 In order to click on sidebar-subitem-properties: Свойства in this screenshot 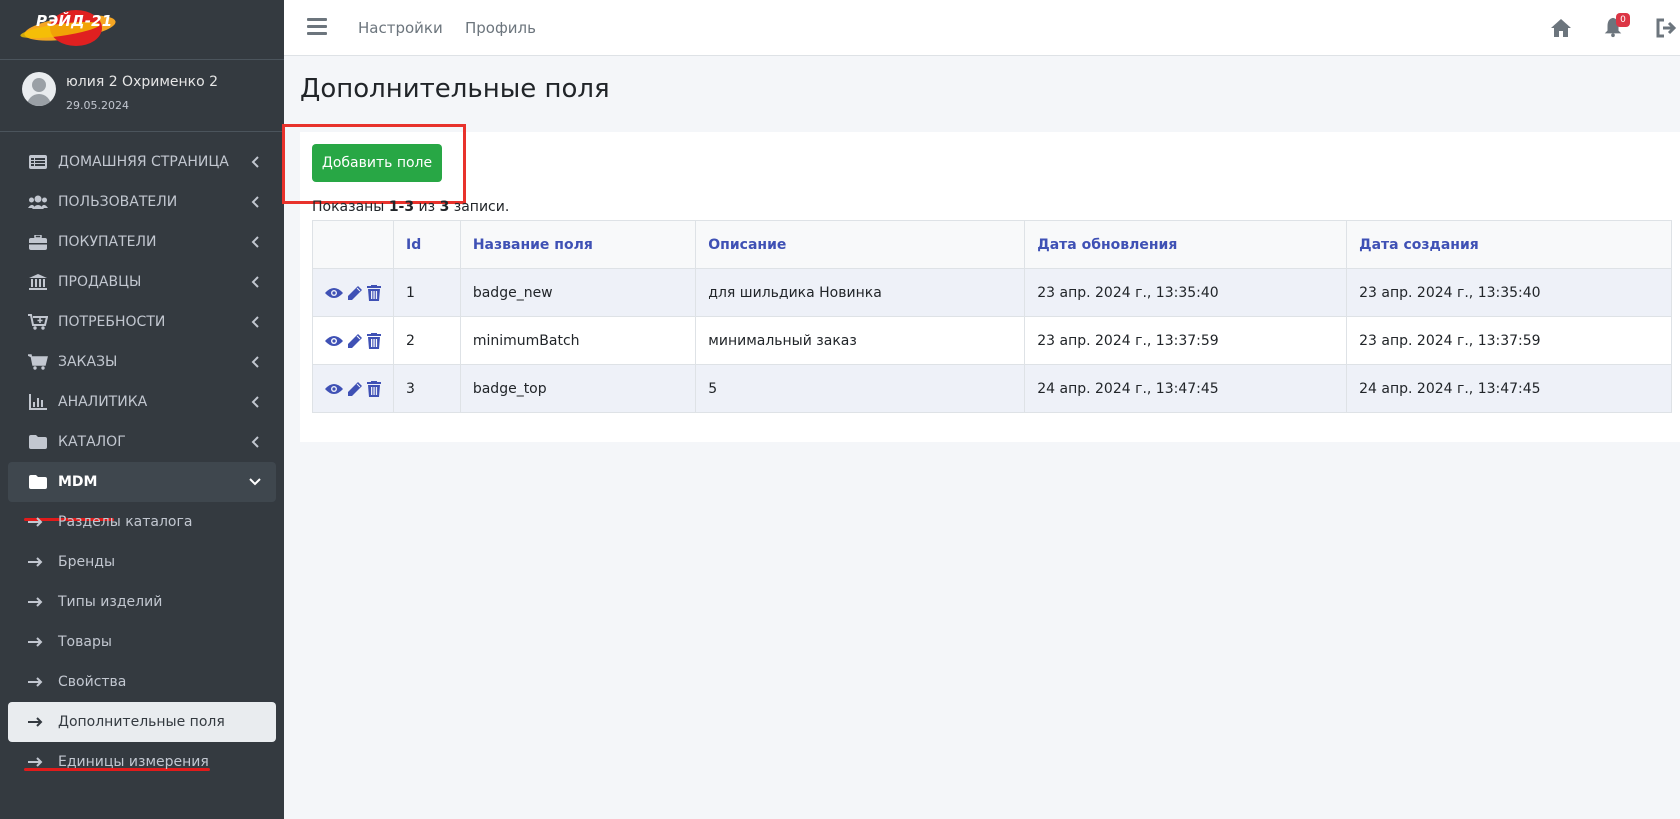, I will do `click(142, 682)`.